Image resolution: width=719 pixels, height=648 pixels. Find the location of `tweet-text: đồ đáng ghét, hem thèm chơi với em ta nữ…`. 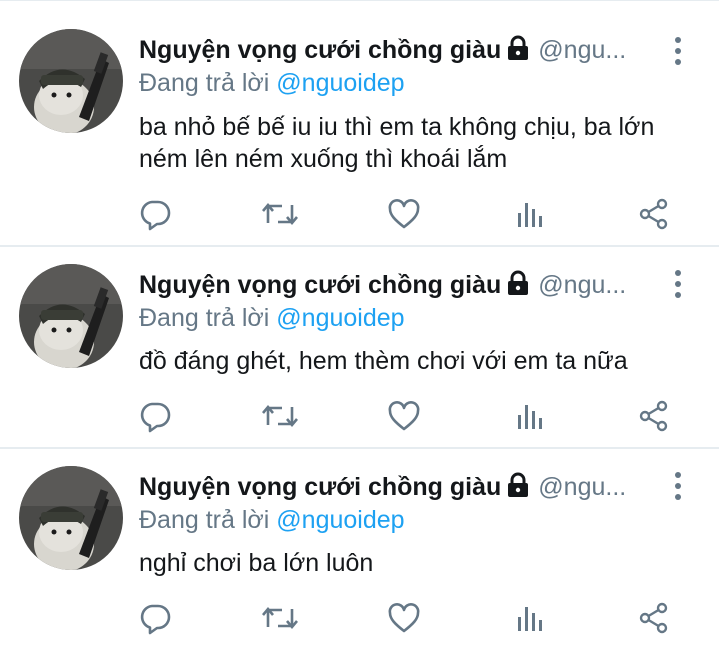

tweet-text: đồ đáng ghét, hem thèm chơi với em ta nữ… is located at coordinates (383, 361).